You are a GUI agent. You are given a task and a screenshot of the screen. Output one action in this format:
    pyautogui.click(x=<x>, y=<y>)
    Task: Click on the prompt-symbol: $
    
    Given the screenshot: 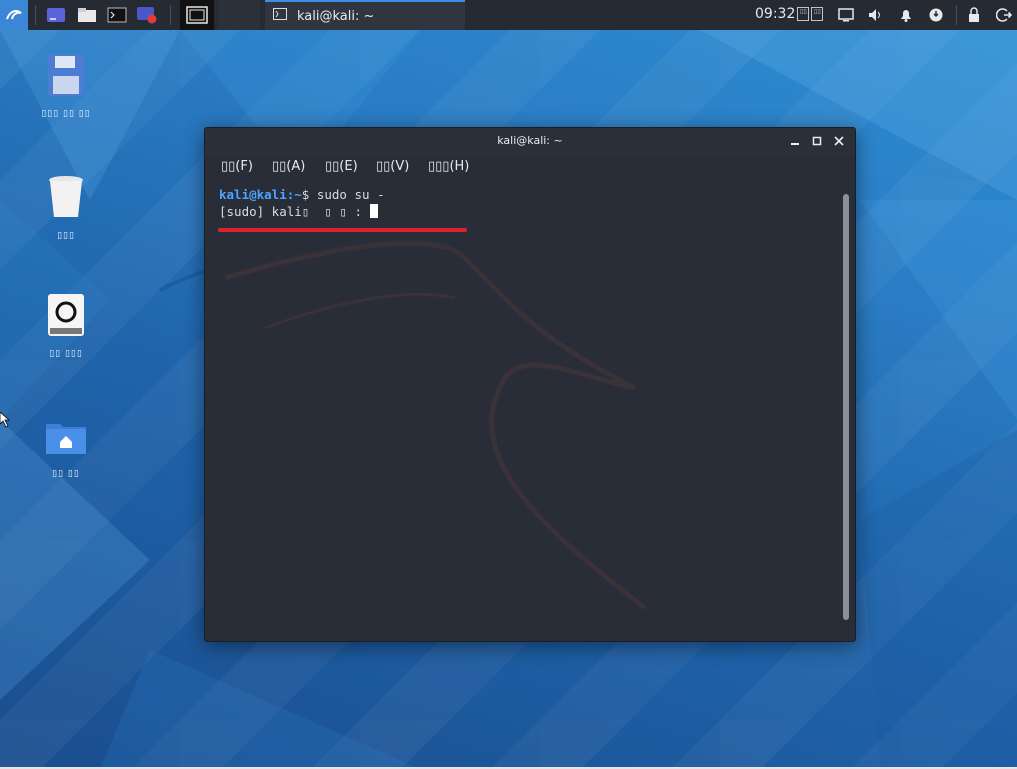 What is the action you would take?
    pyautogui.click(x=309, y=194)
    